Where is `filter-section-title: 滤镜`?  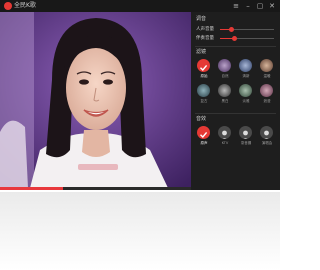
filter-section-title: 滤镜 is located at coordinates (201, 52).